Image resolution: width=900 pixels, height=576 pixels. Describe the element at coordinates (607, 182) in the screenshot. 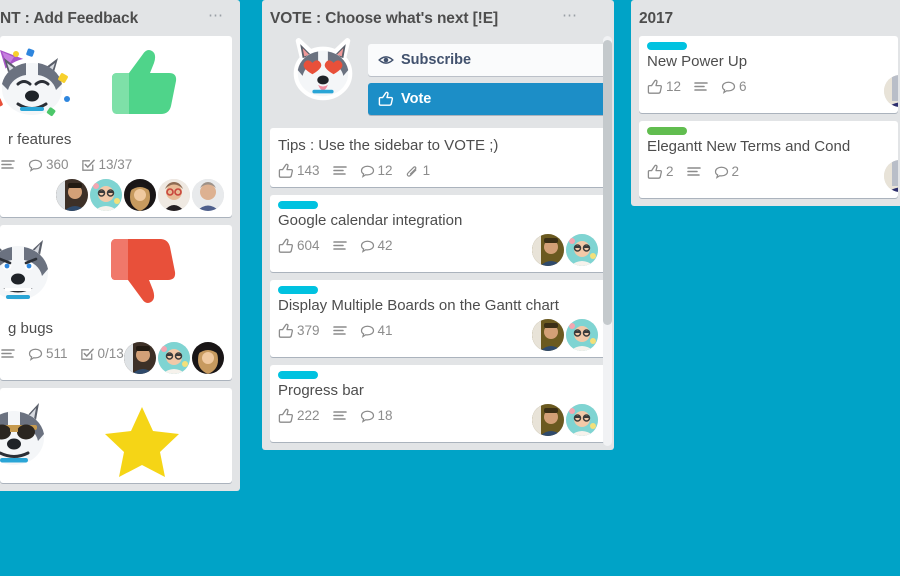

I see `list-scrollbar-thumb` at that location.